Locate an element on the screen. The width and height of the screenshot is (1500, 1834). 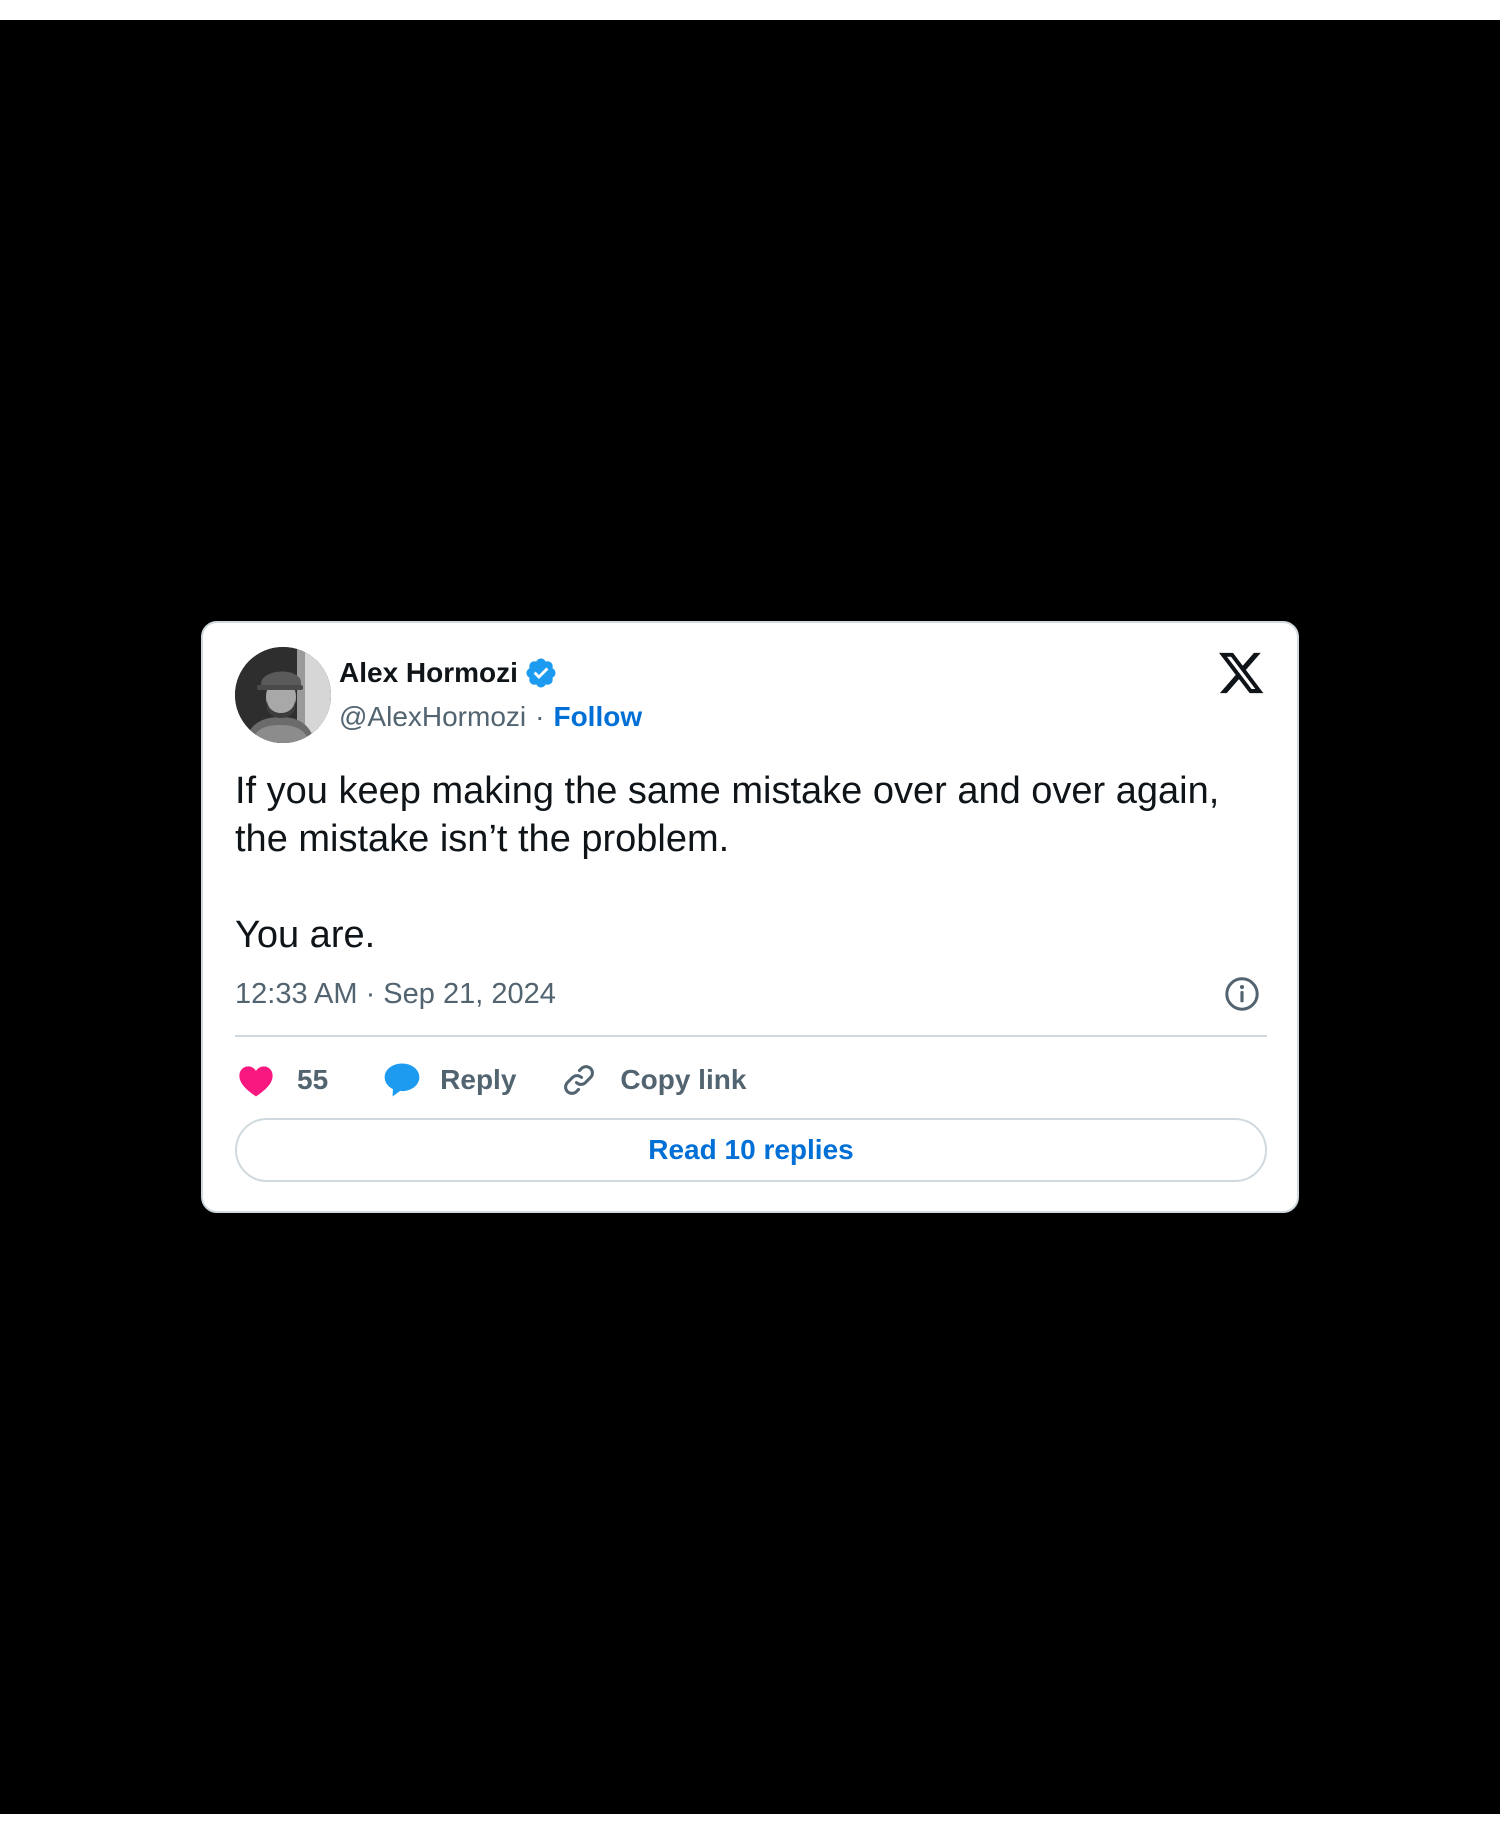
x-logo-icon is located at coordinates (1242, 673).